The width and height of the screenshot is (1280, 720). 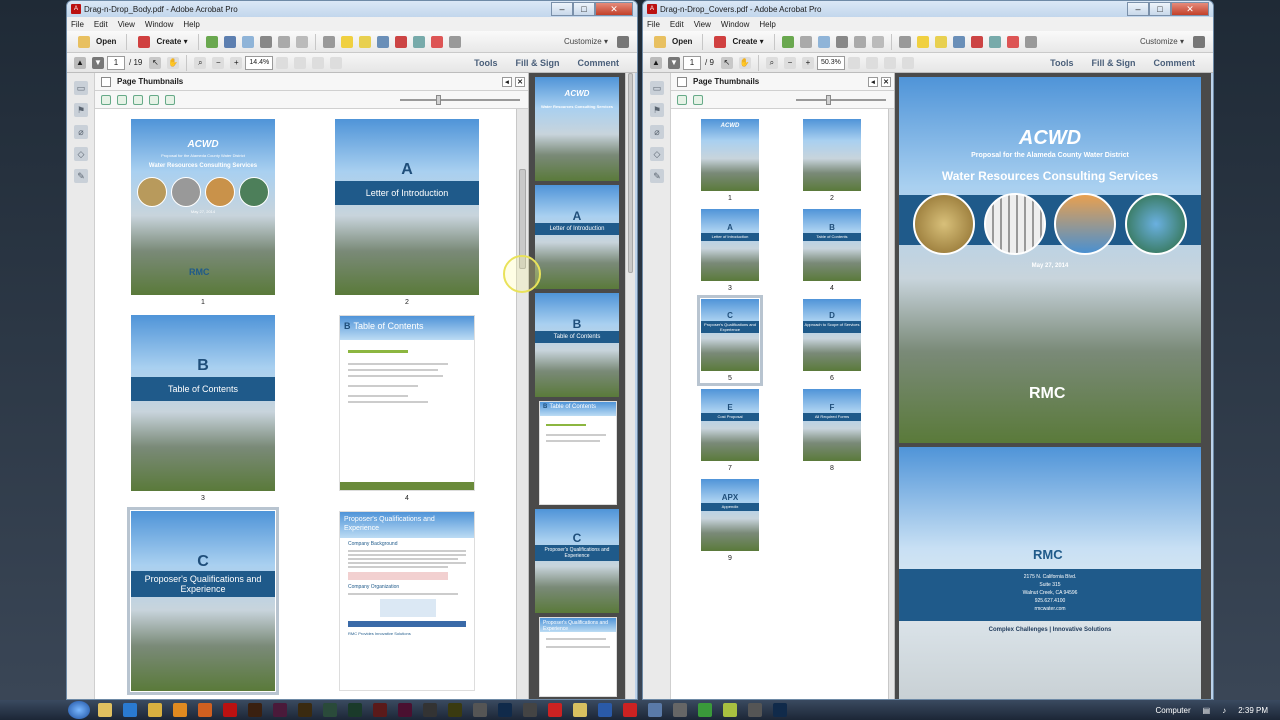 What do you see at coordinates (1138, 9) in the screenshot?
I see `minimize-button: –` at bounding box center [1138, 9].